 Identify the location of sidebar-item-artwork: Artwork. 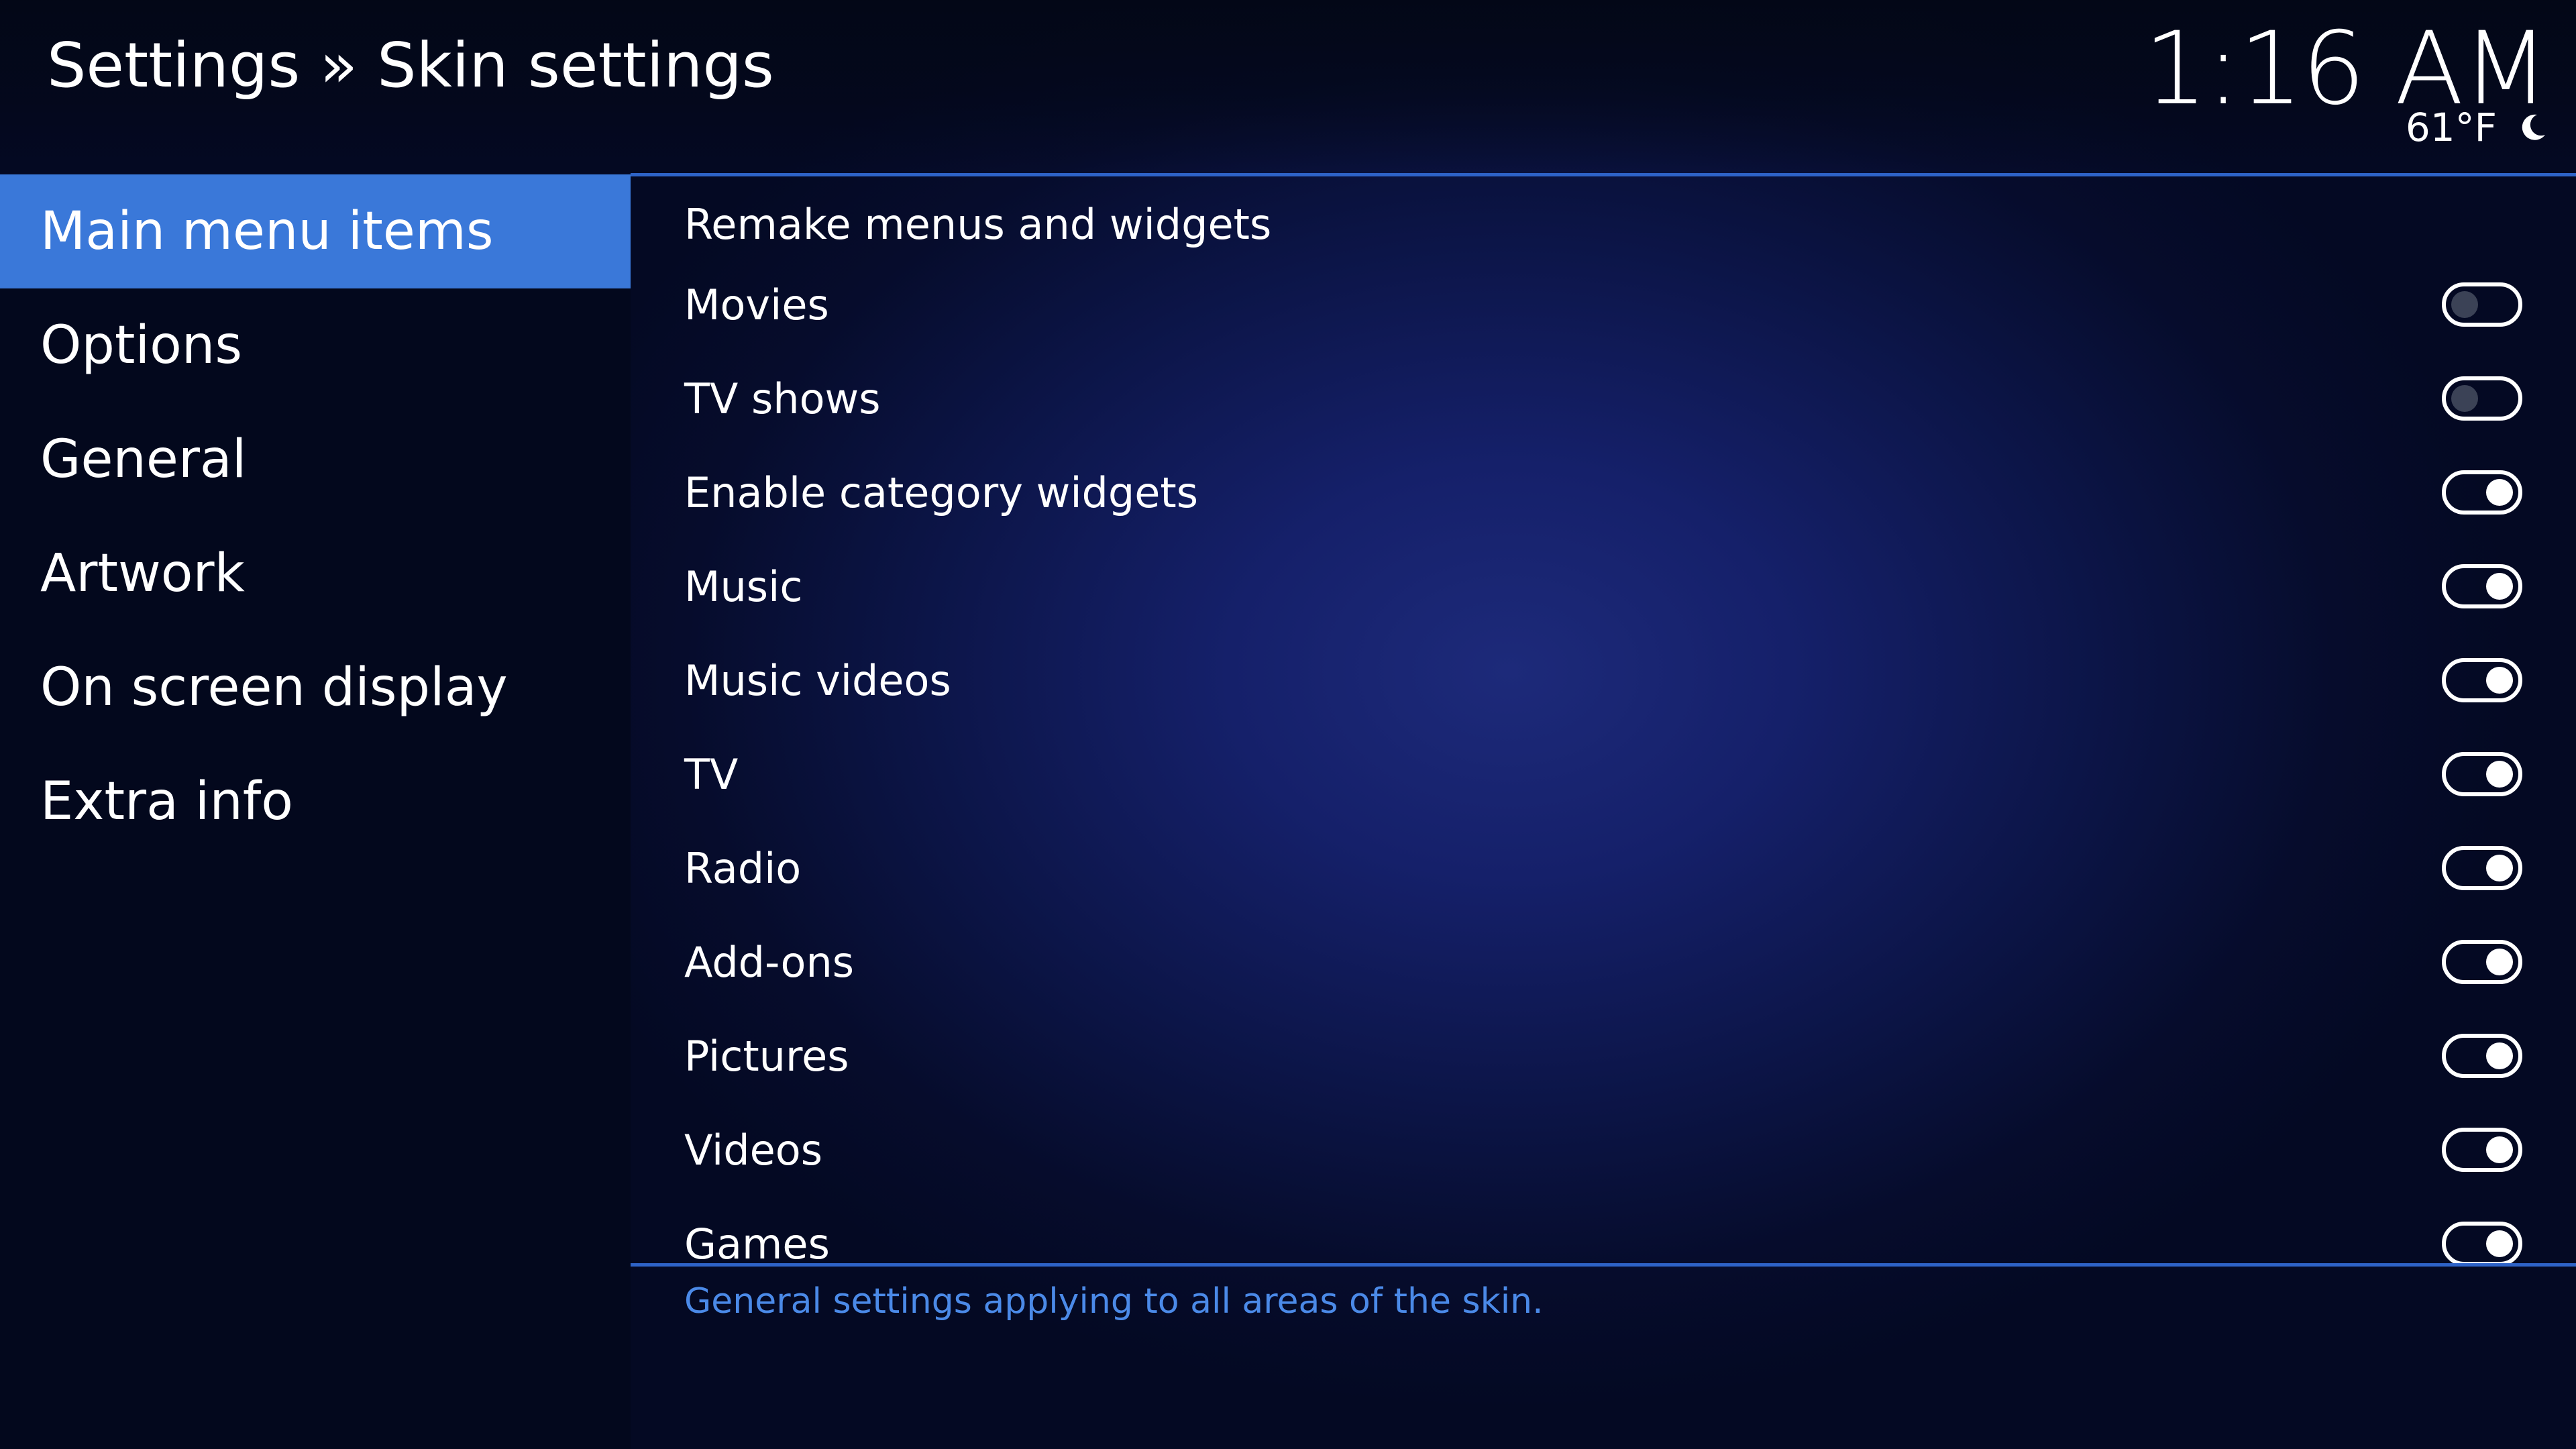
(315, 574).